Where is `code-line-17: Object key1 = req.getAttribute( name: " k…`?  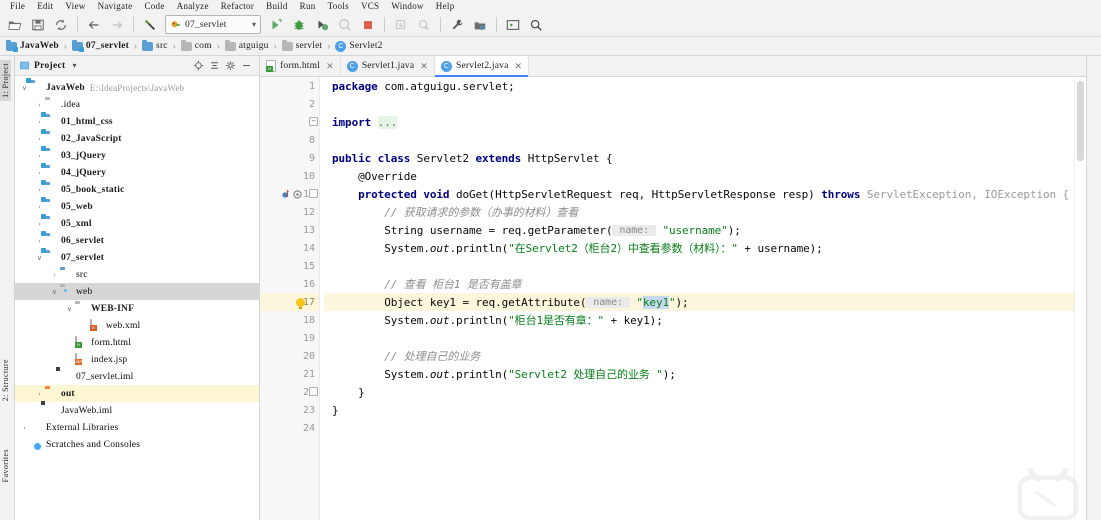 code-line-17: Object key1 = req.getAttribute( name: " k… is located at coordinates (699, 302).